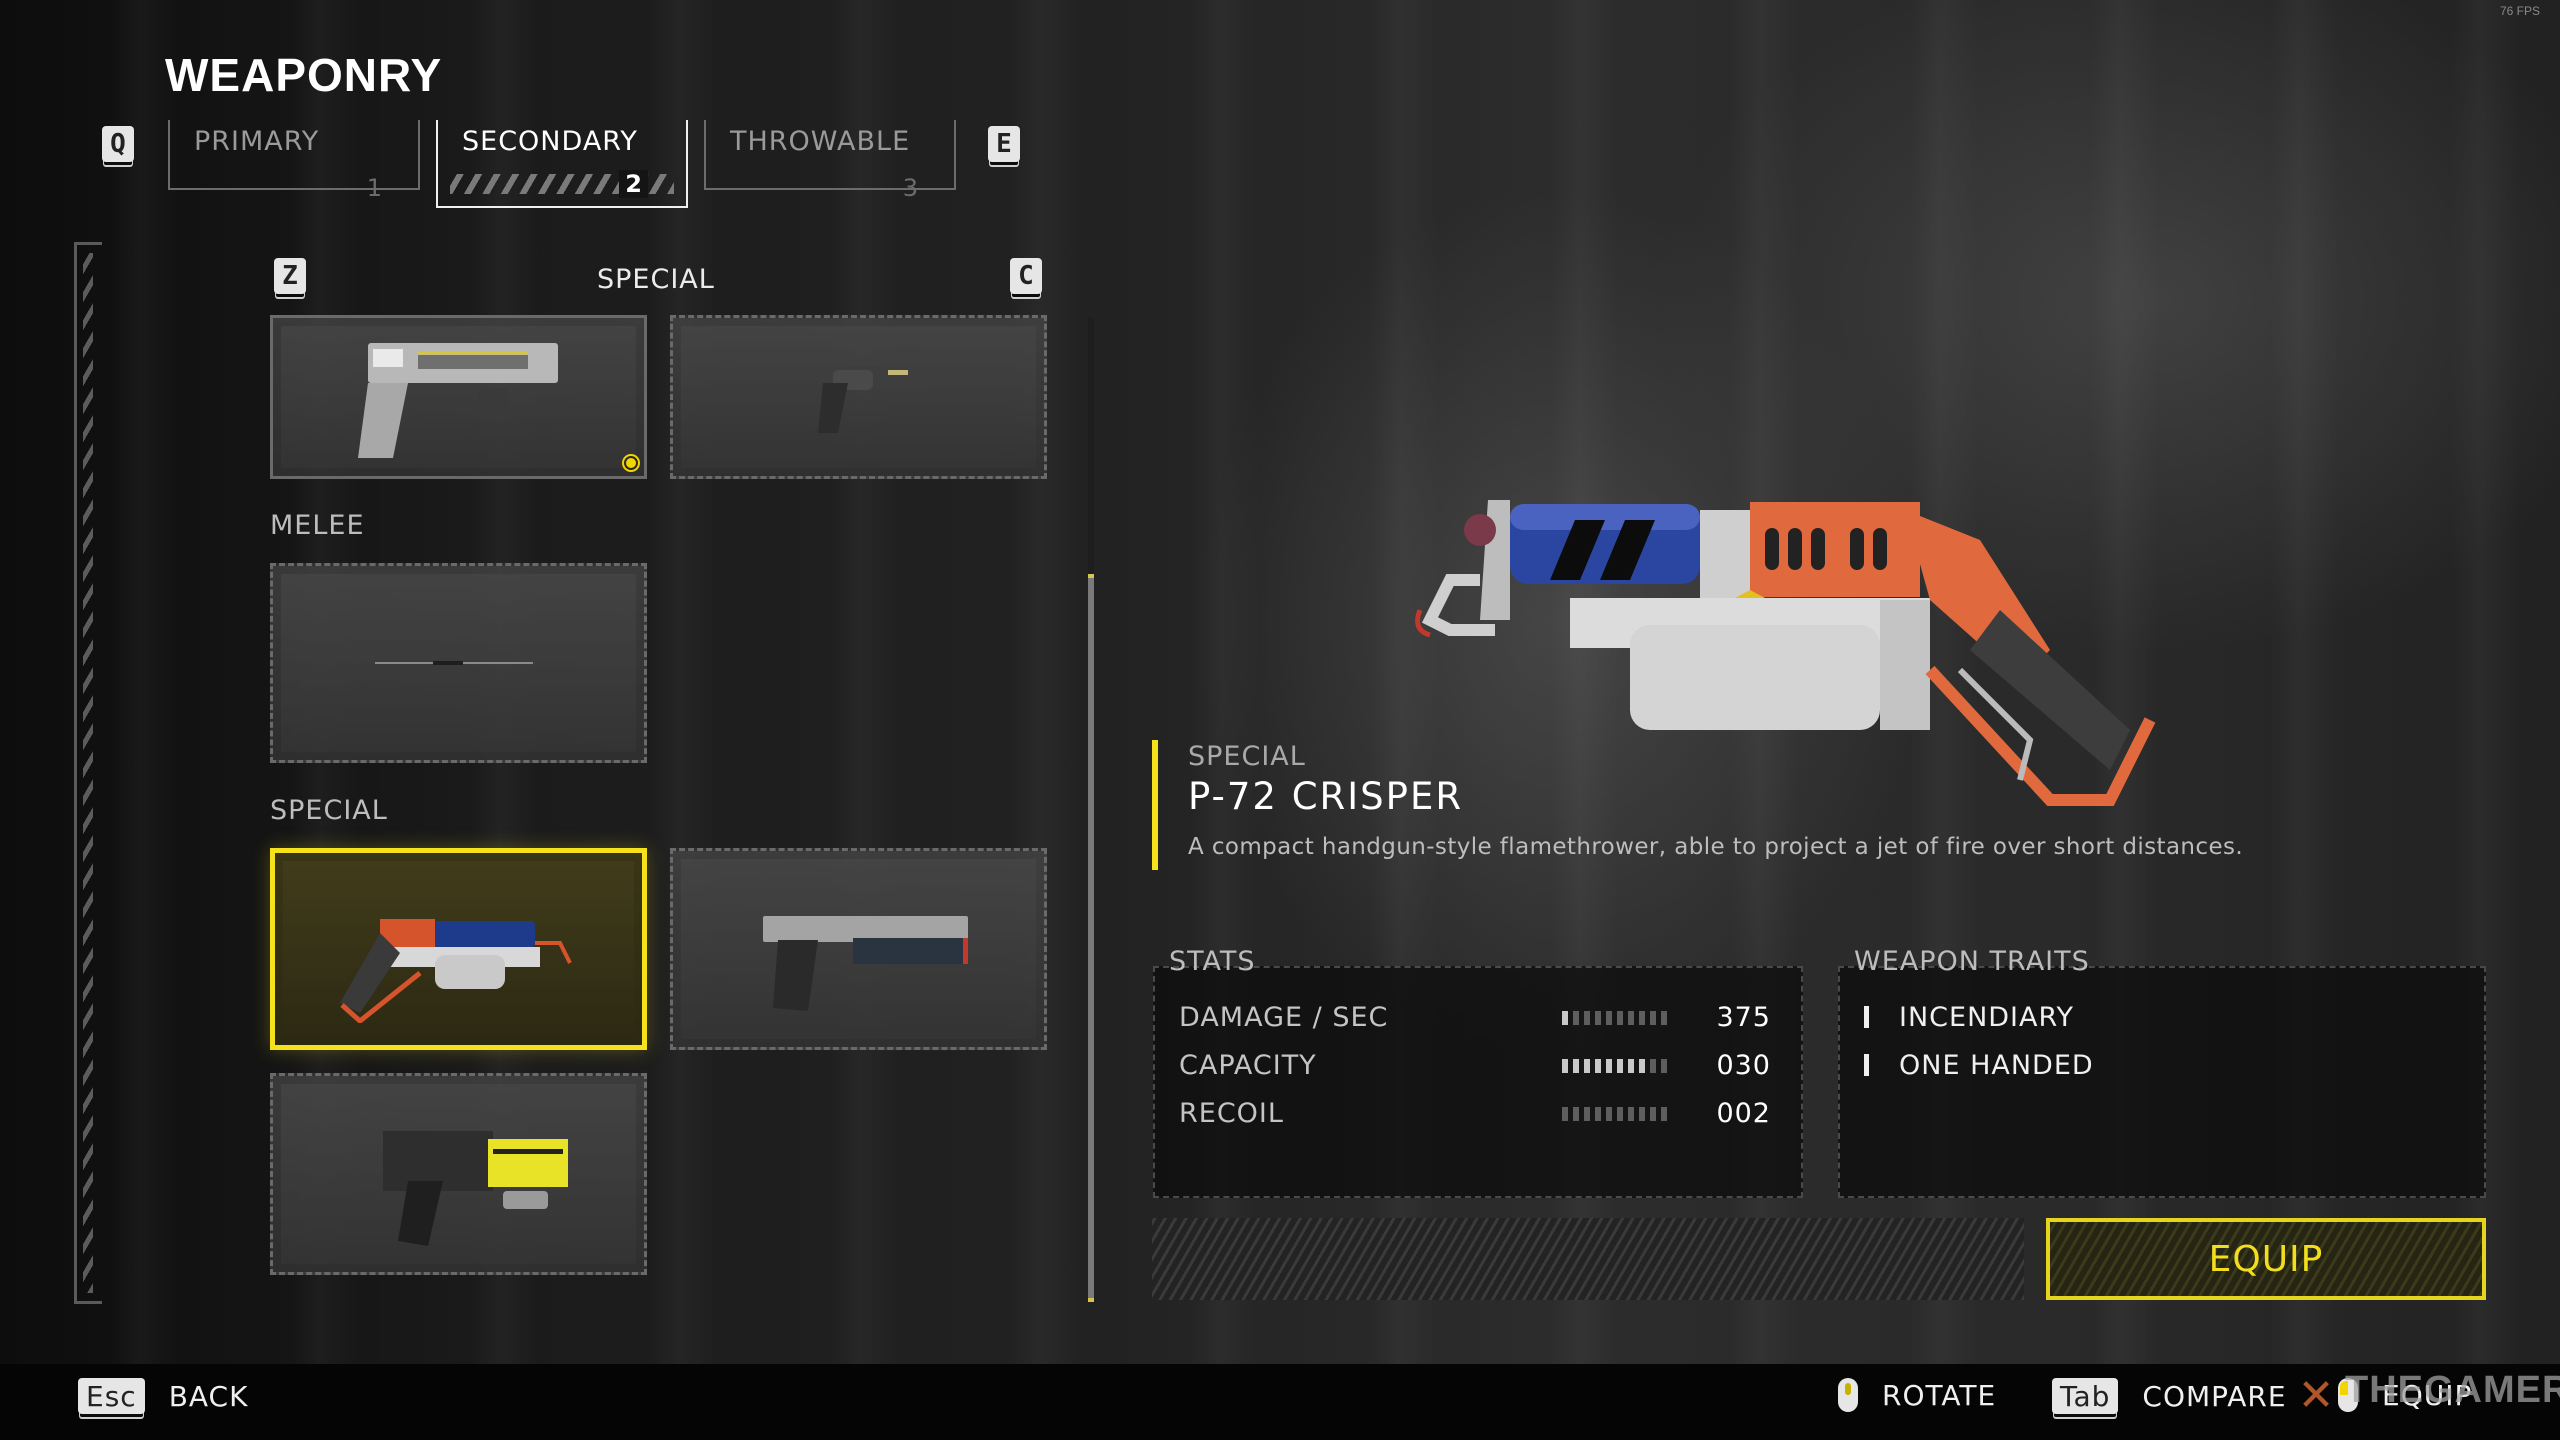  What do you see at coordinates (1996, 1065) in the screenshot?
I see `trait-label: ONE HANDED` at bounding box center [1996, 1065].